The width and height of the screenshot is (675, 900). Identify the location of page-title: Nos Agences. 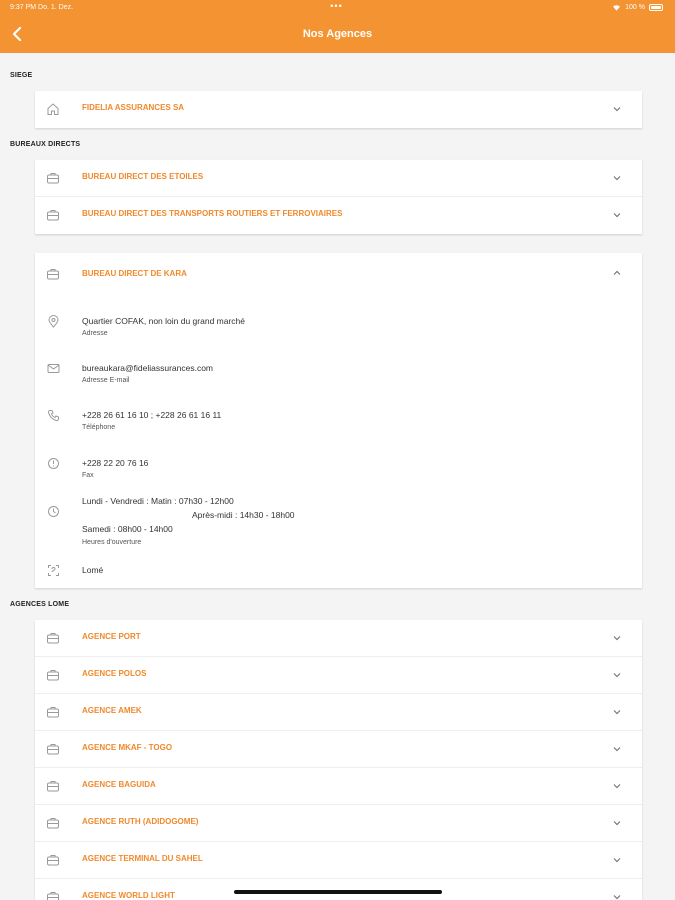
(337, 34).